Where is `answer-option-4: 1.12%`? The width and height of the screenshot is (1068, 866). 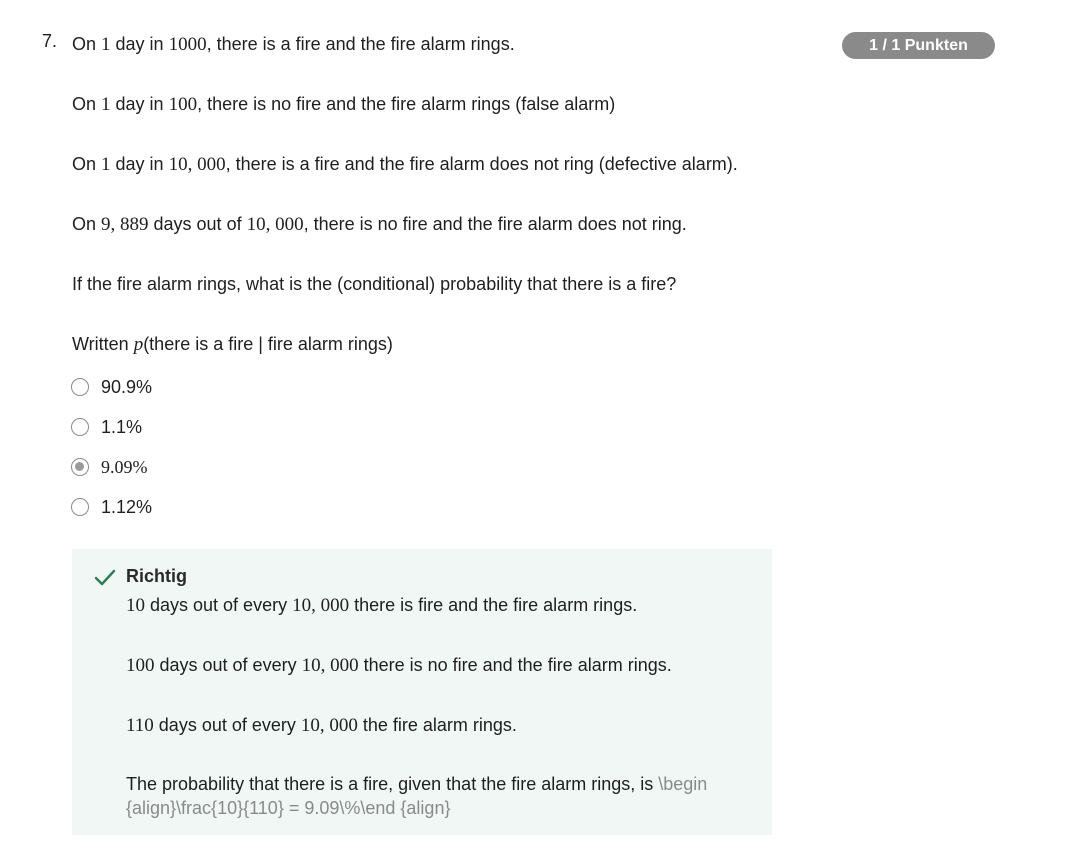 answer-option-4: 1.12% is located at coordinates (111, 507).